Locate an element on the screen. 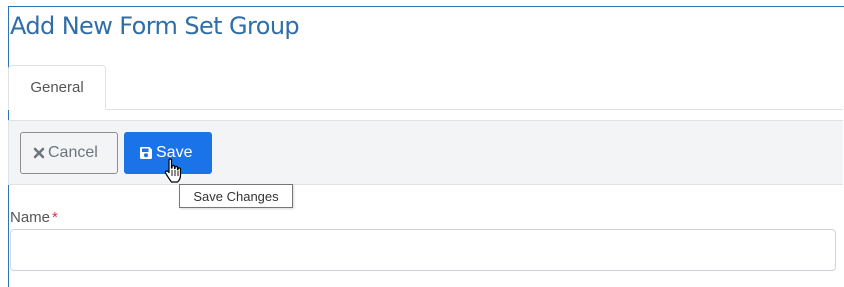  tab-general: General is located at coordinates (57, 87).